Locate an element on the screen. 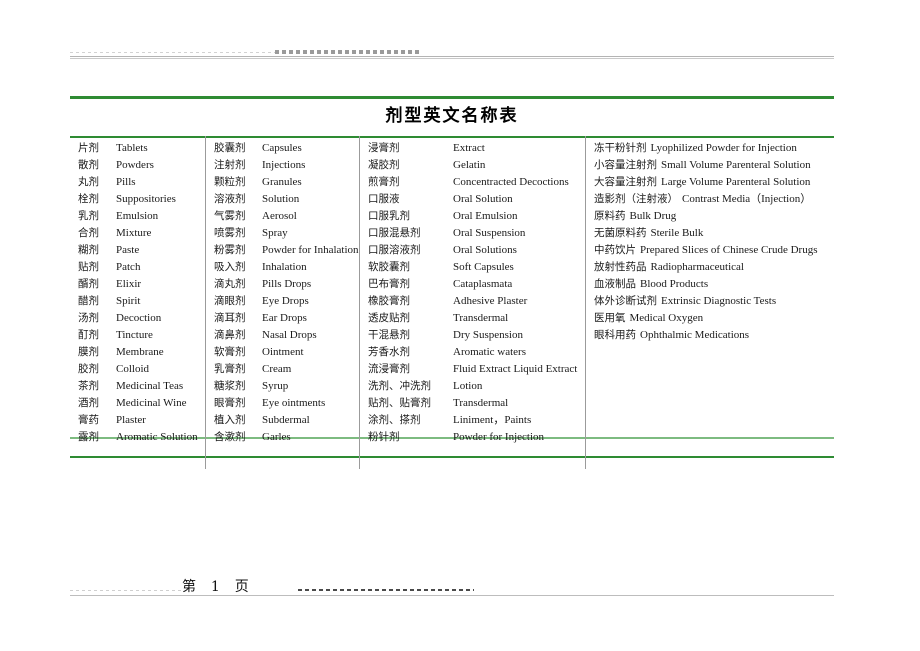  term-english: Bulk Drug is located at coordinates (653, 216).